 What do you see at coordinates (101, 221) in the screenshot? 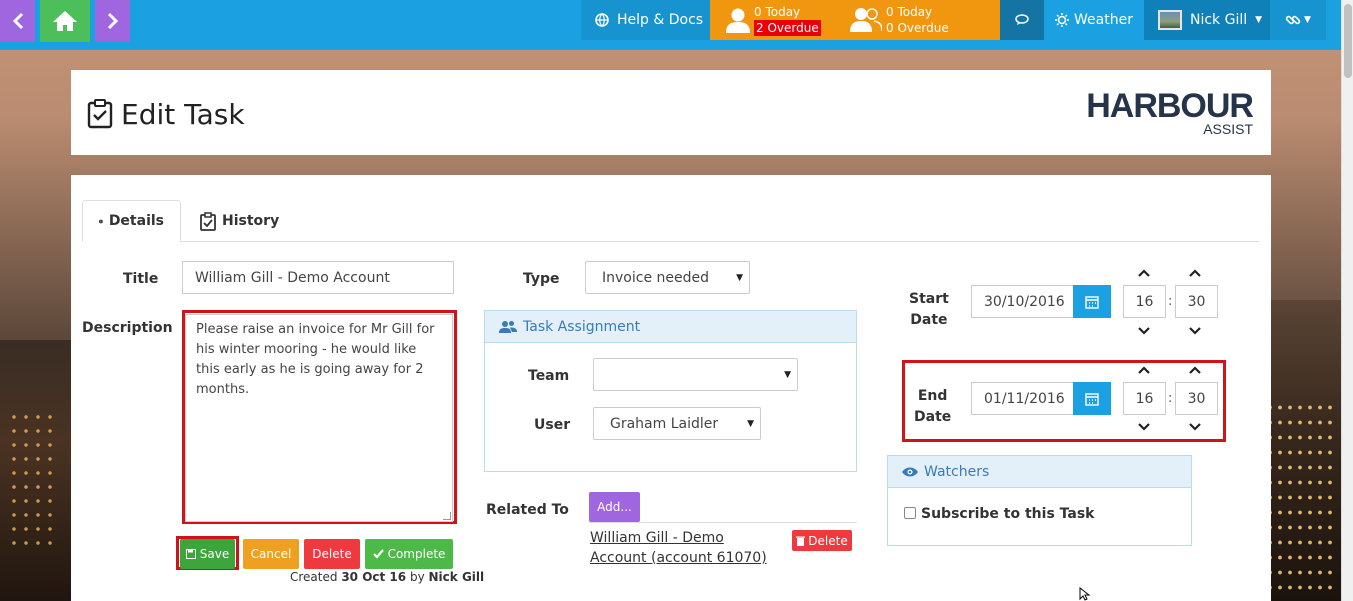
I see `info-icon` at bounding box center [101, 221].